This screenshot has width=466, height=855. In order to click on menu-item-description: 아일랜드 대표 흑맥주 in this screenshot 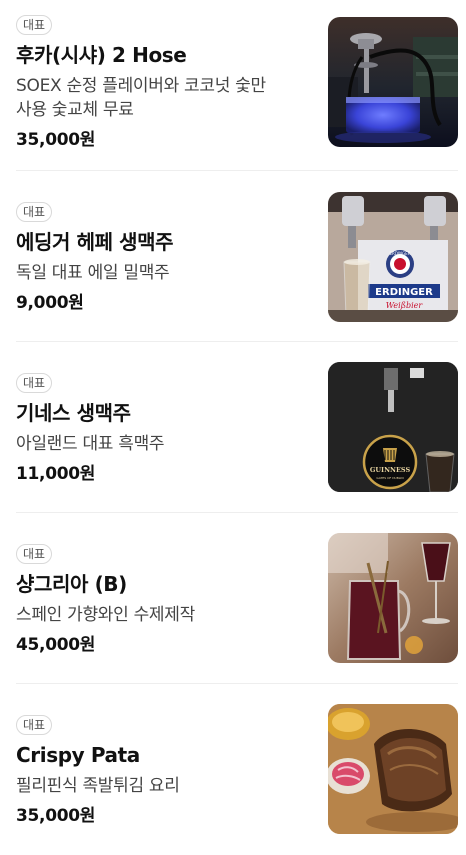, I will do `click(161, 444)`.